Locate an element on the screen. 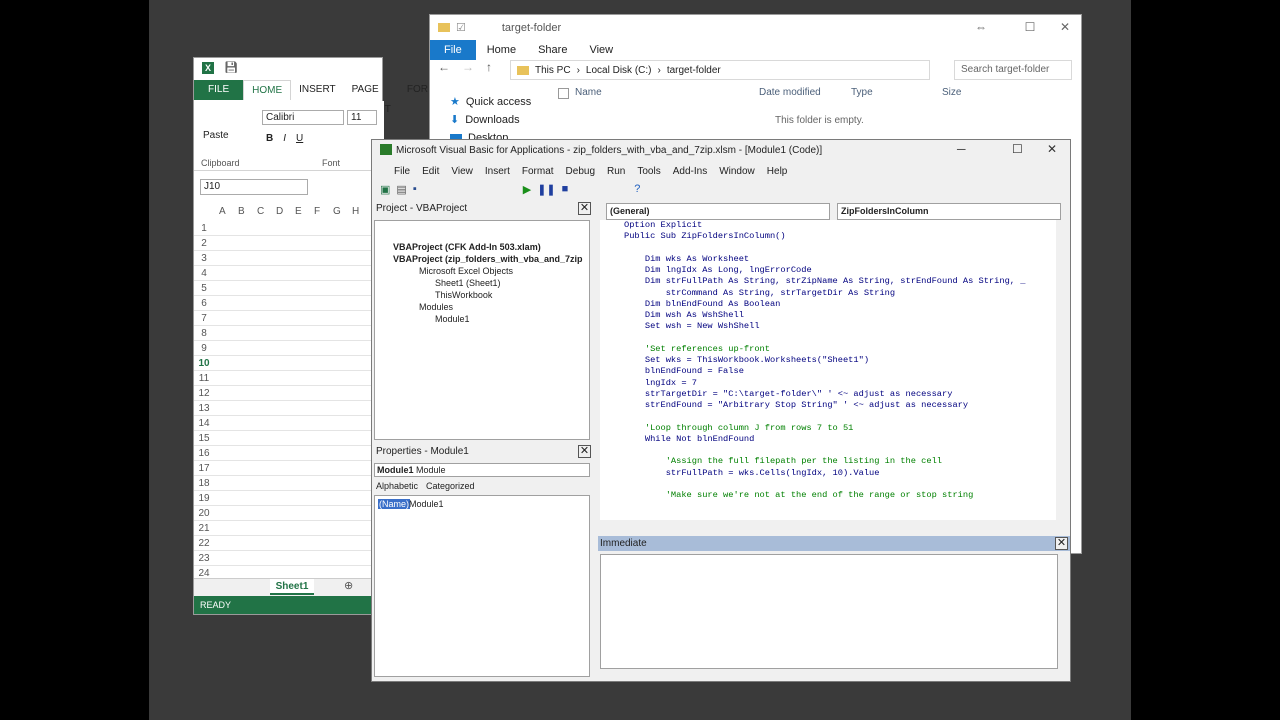 The height and width of the screenshot is (720, 1280). close-button: ✕ is located at coordinates (1052, 149).